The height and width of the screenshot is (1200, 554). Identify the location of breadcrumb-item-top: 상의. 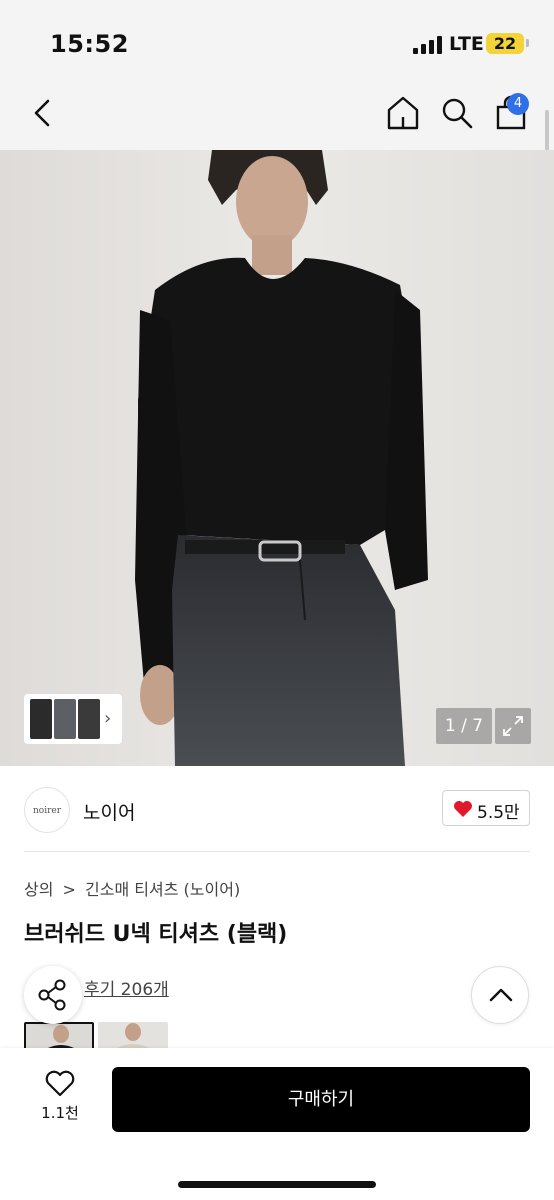
(38, 889).